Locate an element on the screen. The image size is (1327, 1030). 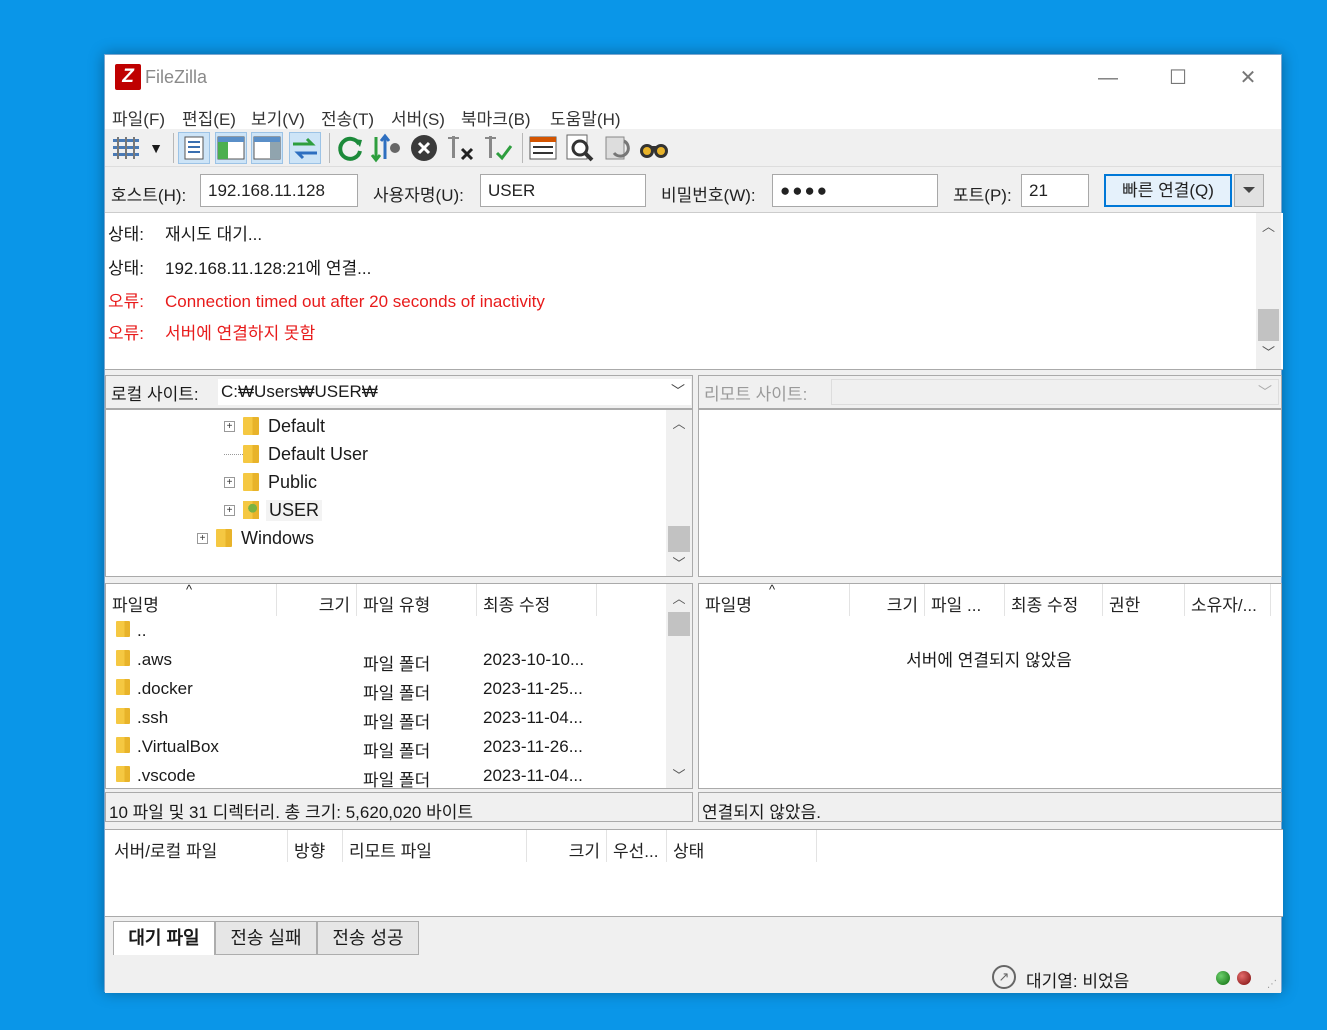
not-connected-message: 서버에 연결되지 않았음 is located at coordinates (989, 660).